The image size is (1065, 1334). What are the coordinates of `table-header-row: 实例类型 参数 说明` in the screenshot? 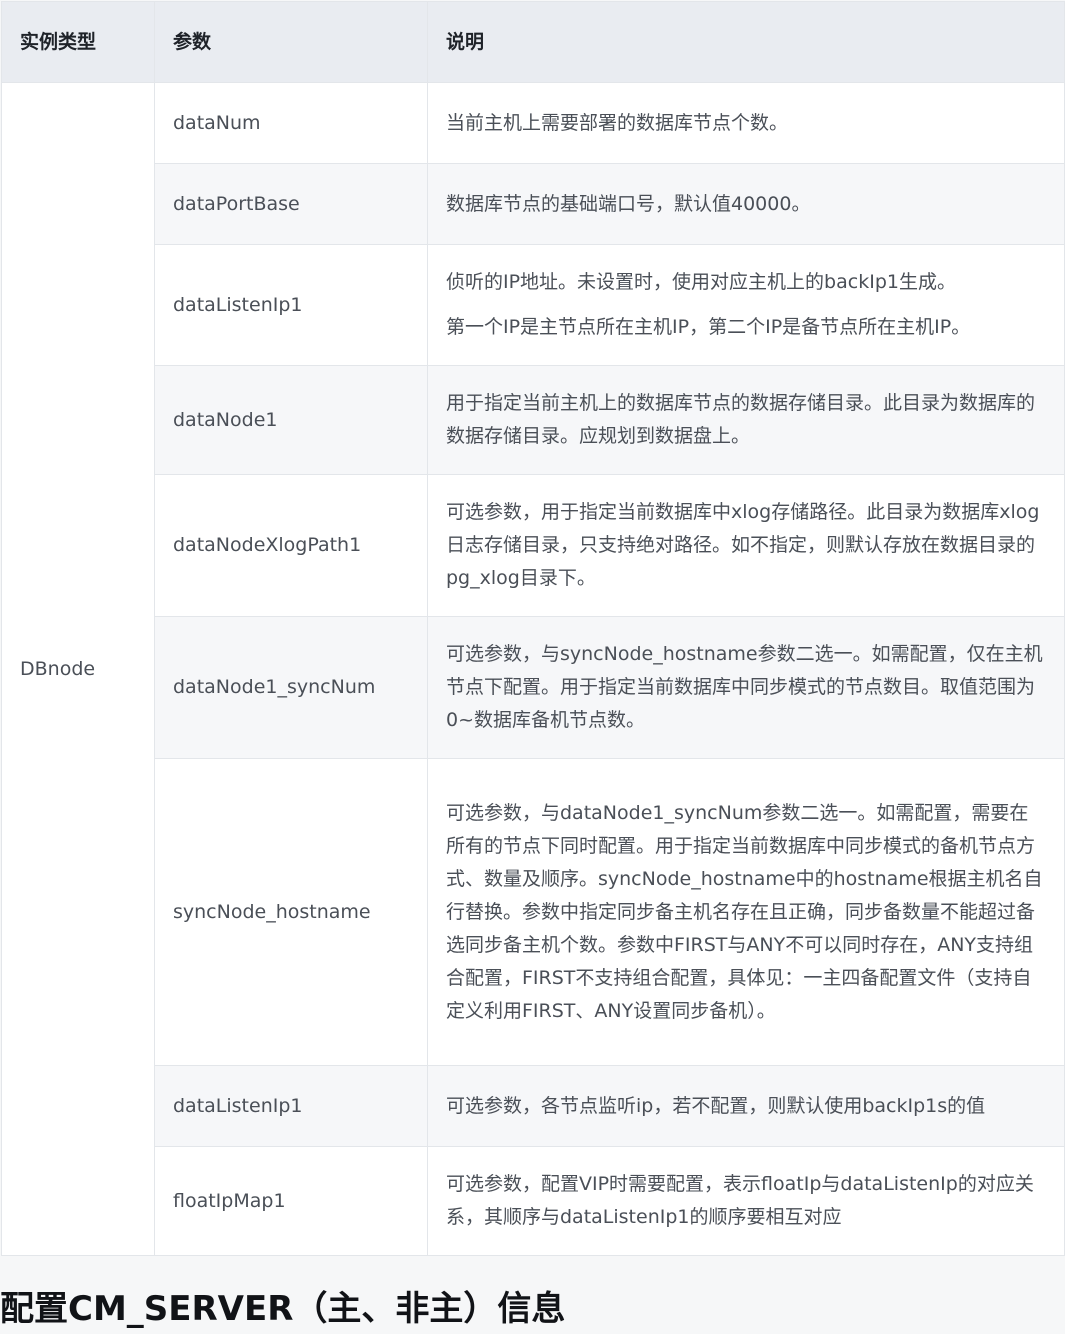 It's located at (533, 42).